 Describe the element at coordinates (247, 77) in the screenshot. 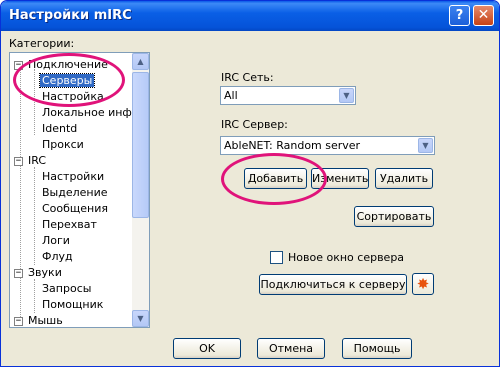

I see `network-label: IRC Сеть:` at that location.